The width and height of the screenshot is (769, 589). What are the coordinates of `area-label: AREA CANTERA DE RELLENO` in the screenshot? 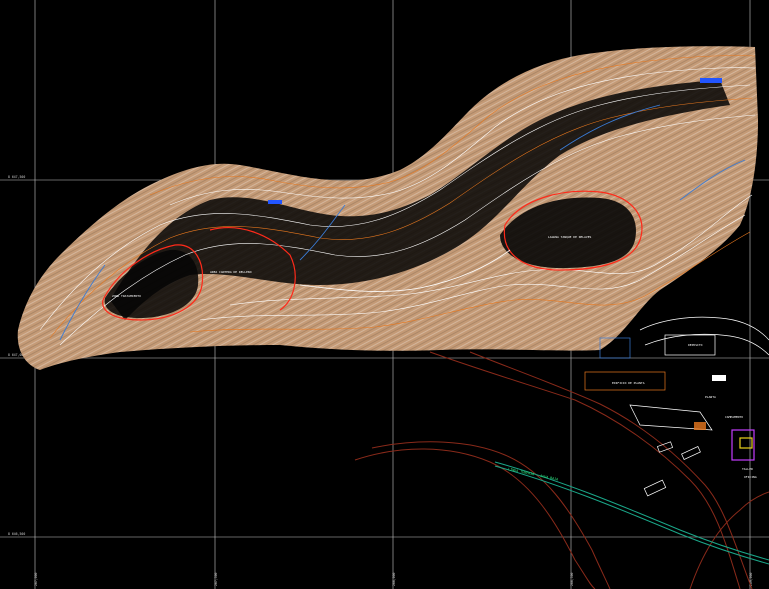 It's located at (231, 272).